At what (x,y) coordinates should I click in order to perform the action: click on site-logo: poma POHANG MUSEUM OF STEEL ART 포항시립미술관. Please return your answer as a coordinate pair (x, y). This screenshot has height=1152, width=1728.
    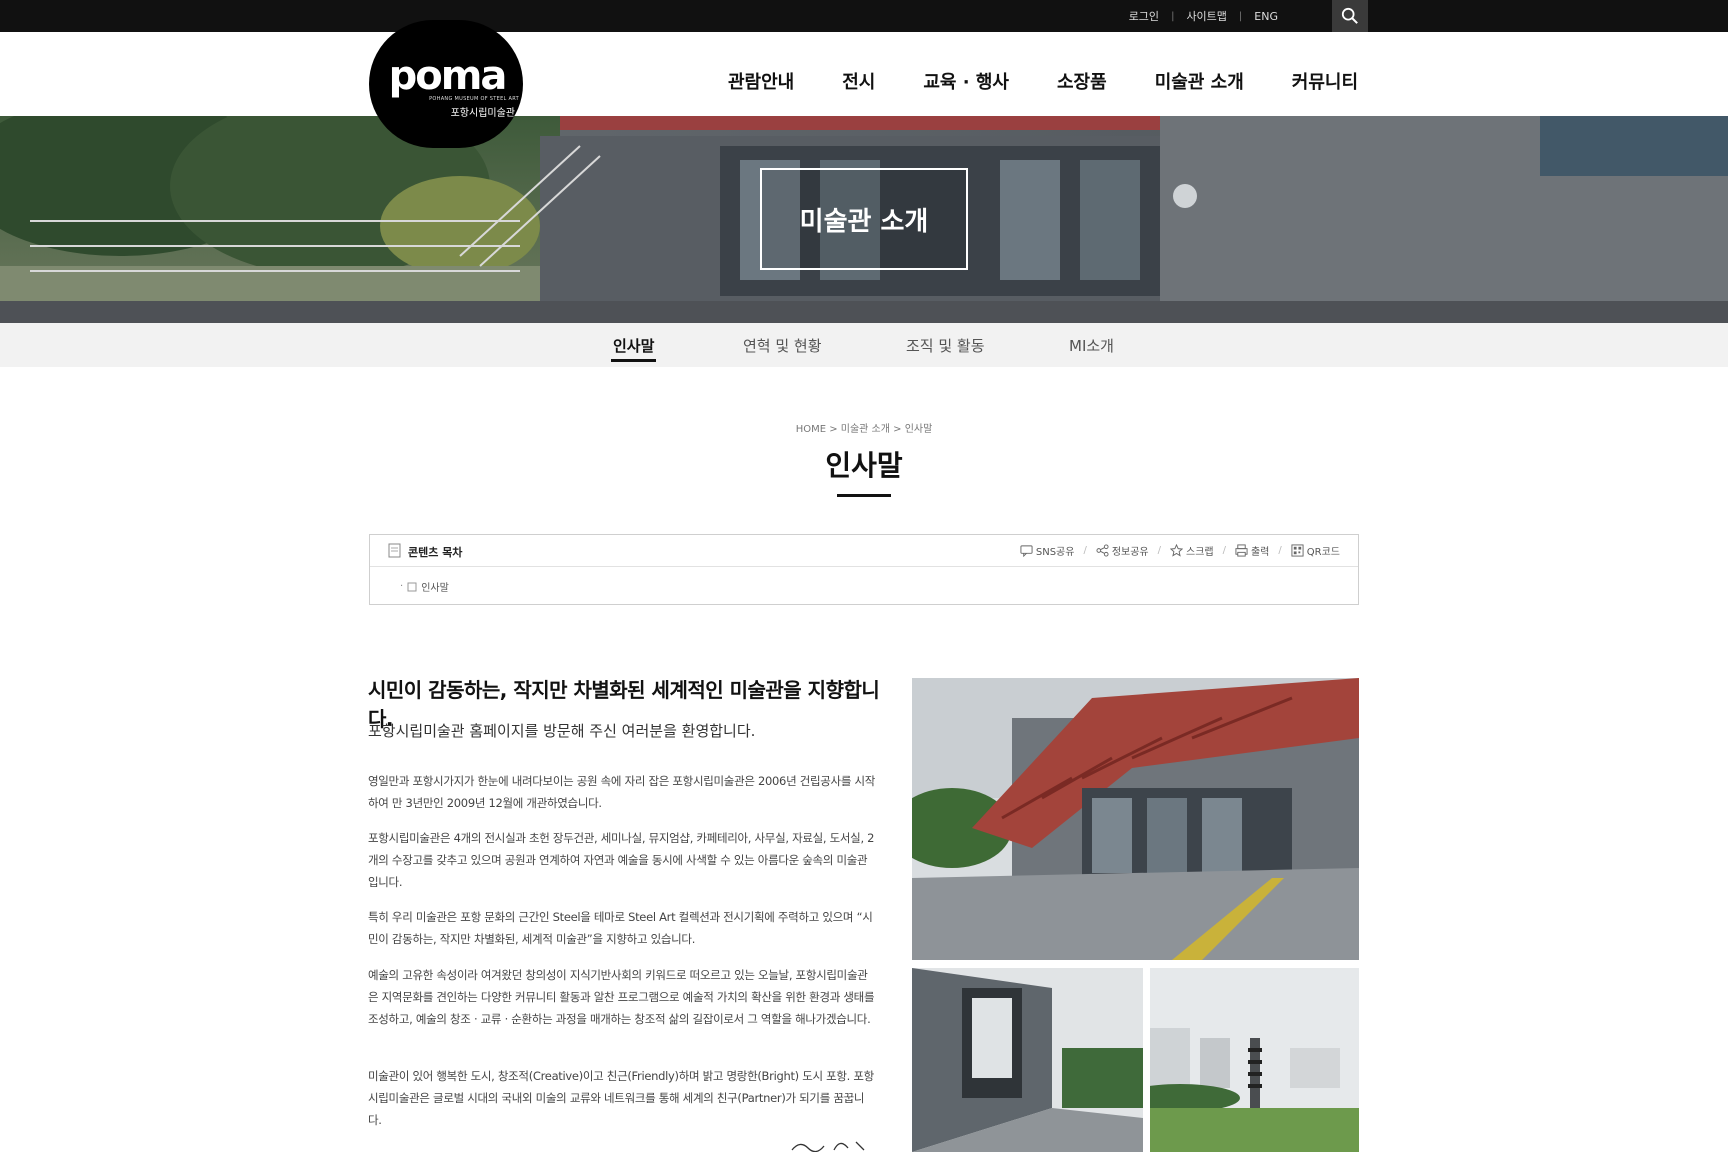
    Looking at the image, I should click on (446, 84).